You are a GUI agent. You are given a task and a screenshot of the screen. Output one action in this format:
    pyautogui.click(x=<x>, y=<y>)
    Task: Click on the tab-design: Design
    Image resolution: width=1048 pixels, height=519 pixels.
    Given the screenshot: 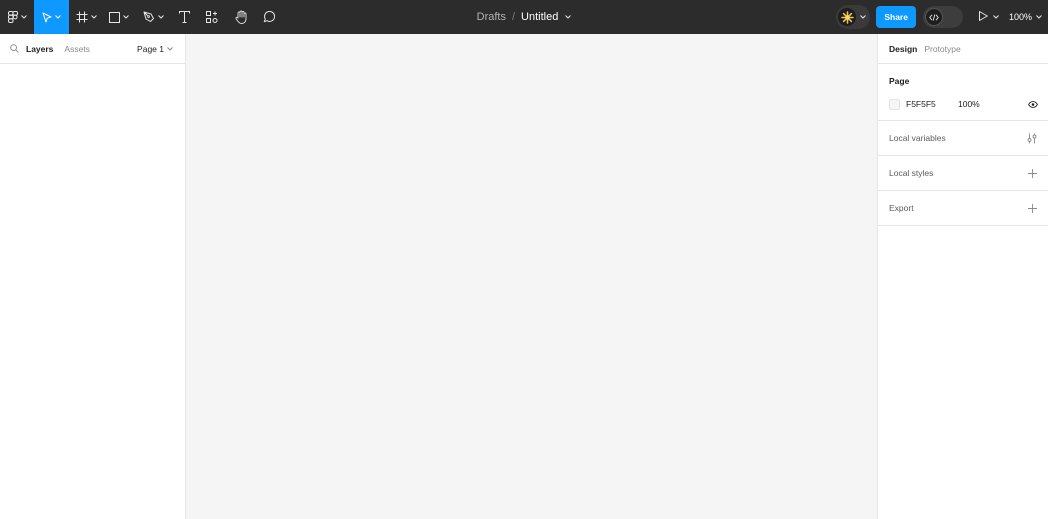 What is the action you would take?
    pyautogui.click(x=903, y=49)
    